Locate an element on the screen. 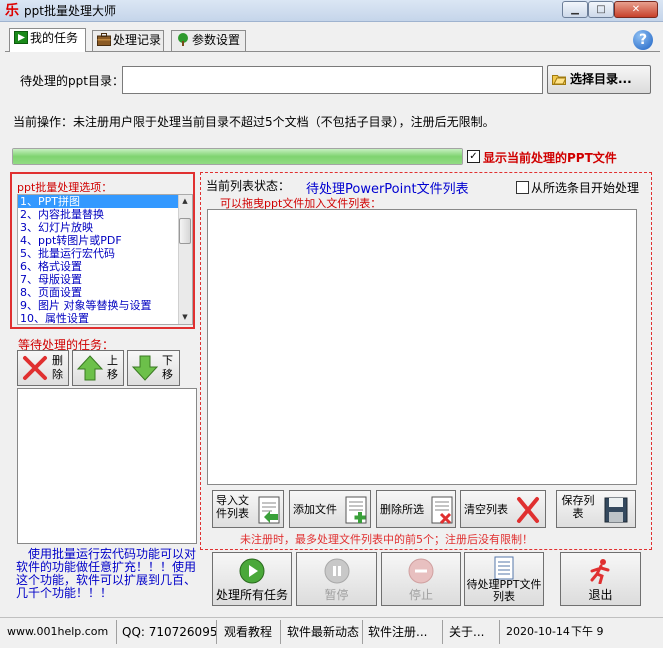 Image resolution: width=663 pixels, height=648 pixels. tab-divider is located at coordinates (332, 51).